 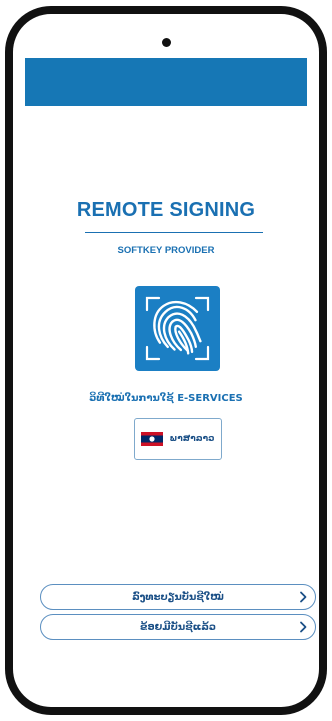 I want to click on register-account-label: ລົງທະບຽນບັນຊີໃໝ່, so click(x=178, y=597).